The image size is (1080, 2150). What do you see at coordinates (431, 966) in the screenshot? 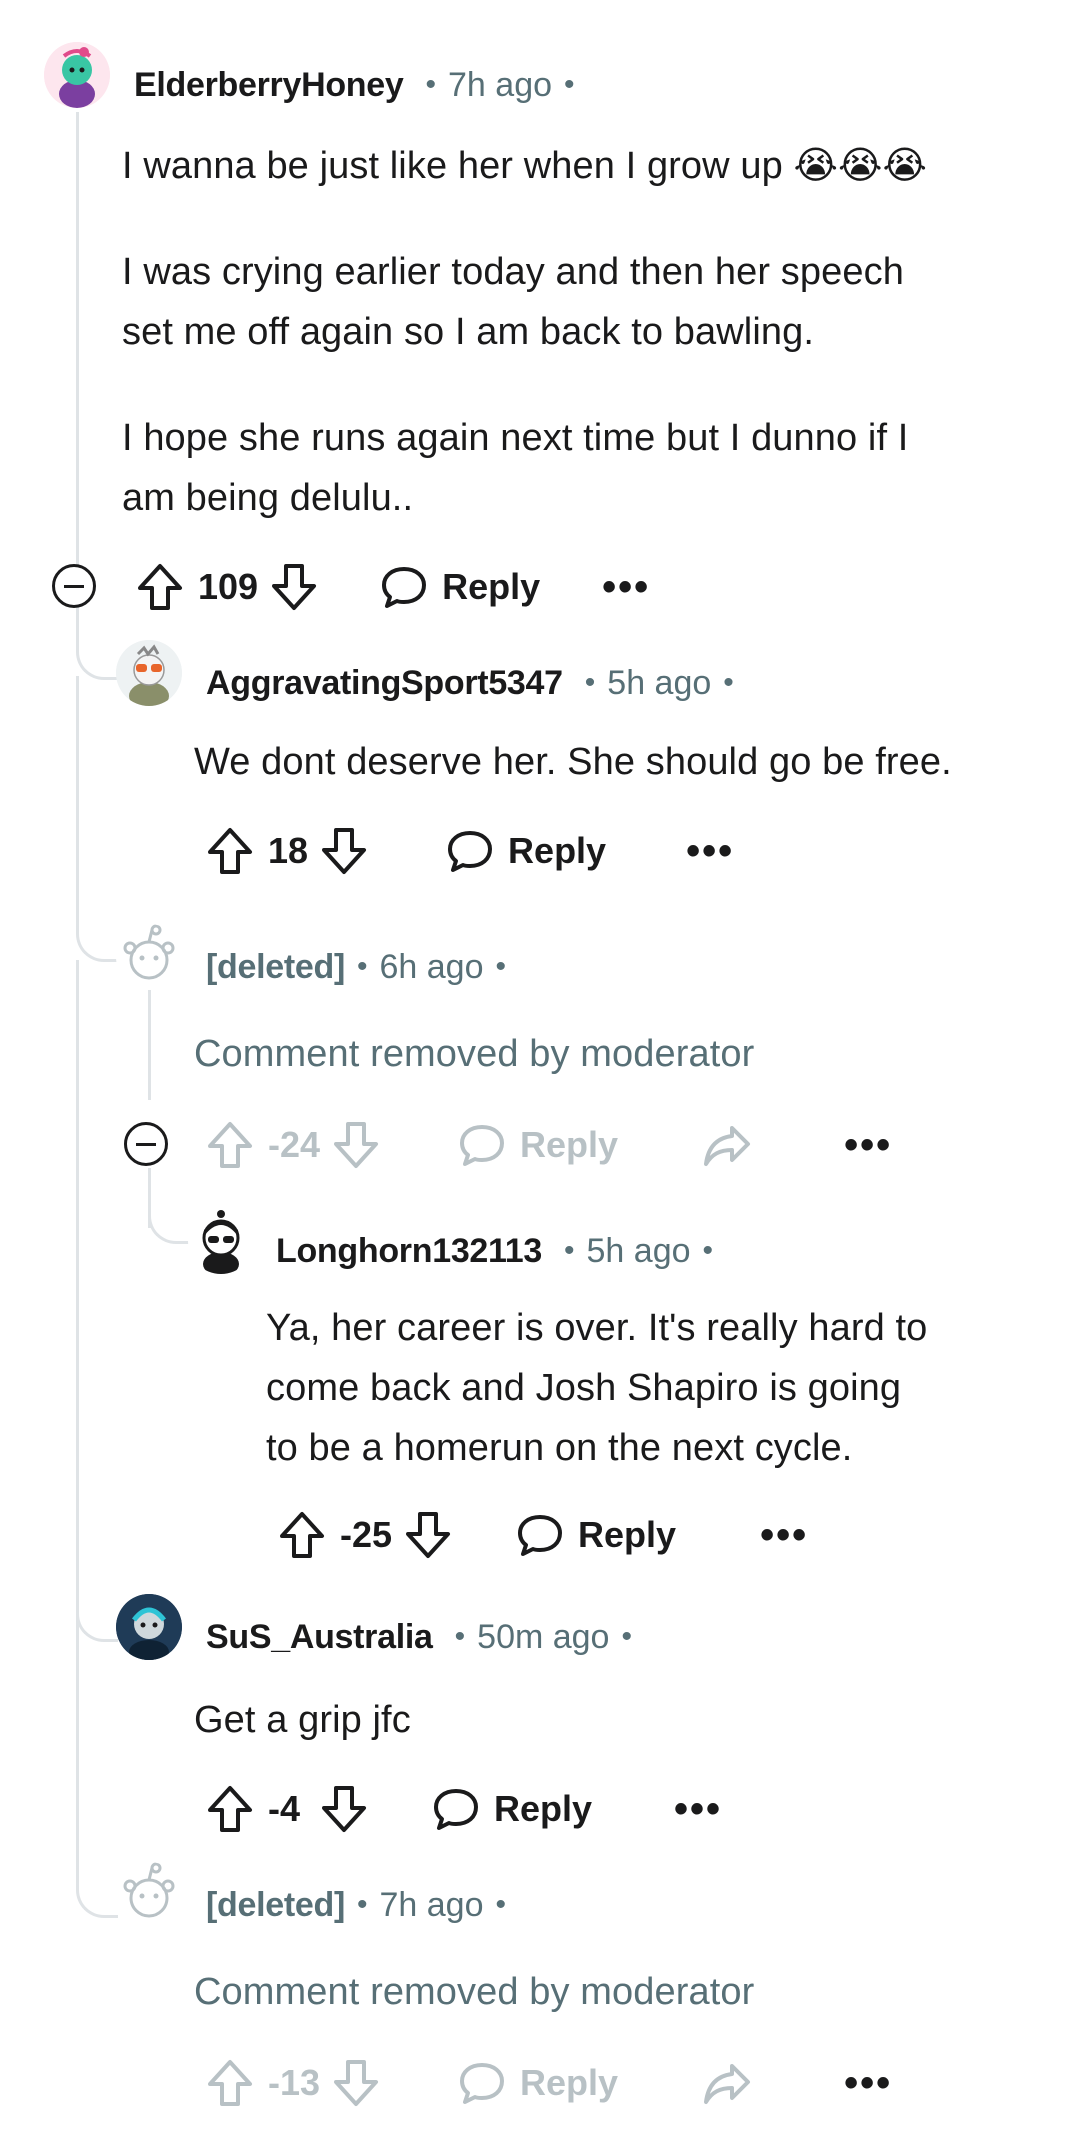
I see `timestamp: 6h ago` at bounding box center [431, 966].